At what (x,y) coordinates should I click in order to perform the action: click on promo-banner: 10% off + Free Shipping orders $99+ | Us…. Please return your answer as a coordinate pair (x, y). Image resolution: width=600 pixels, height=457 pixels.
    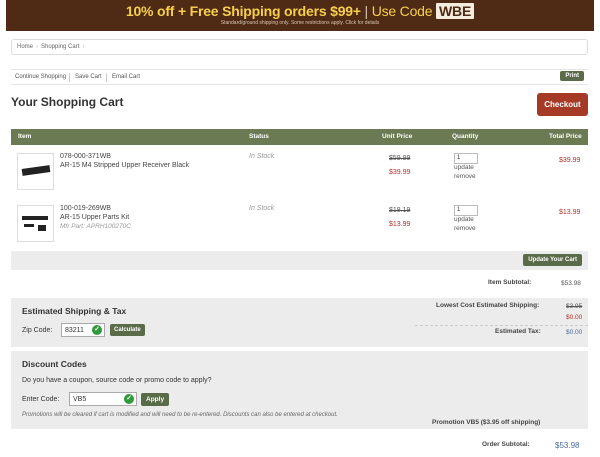
    Looking at the image, I should click on (300, 15).